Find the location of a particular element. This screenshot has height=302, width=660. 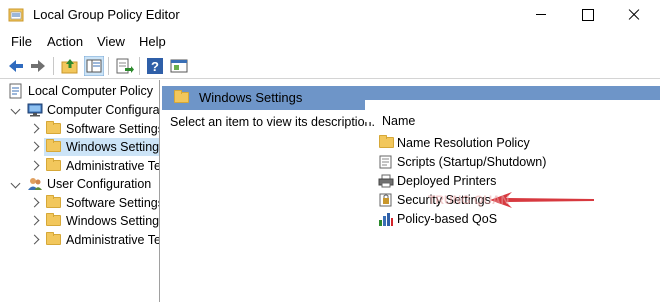

minimize-button is located at coordinates (541, 15).